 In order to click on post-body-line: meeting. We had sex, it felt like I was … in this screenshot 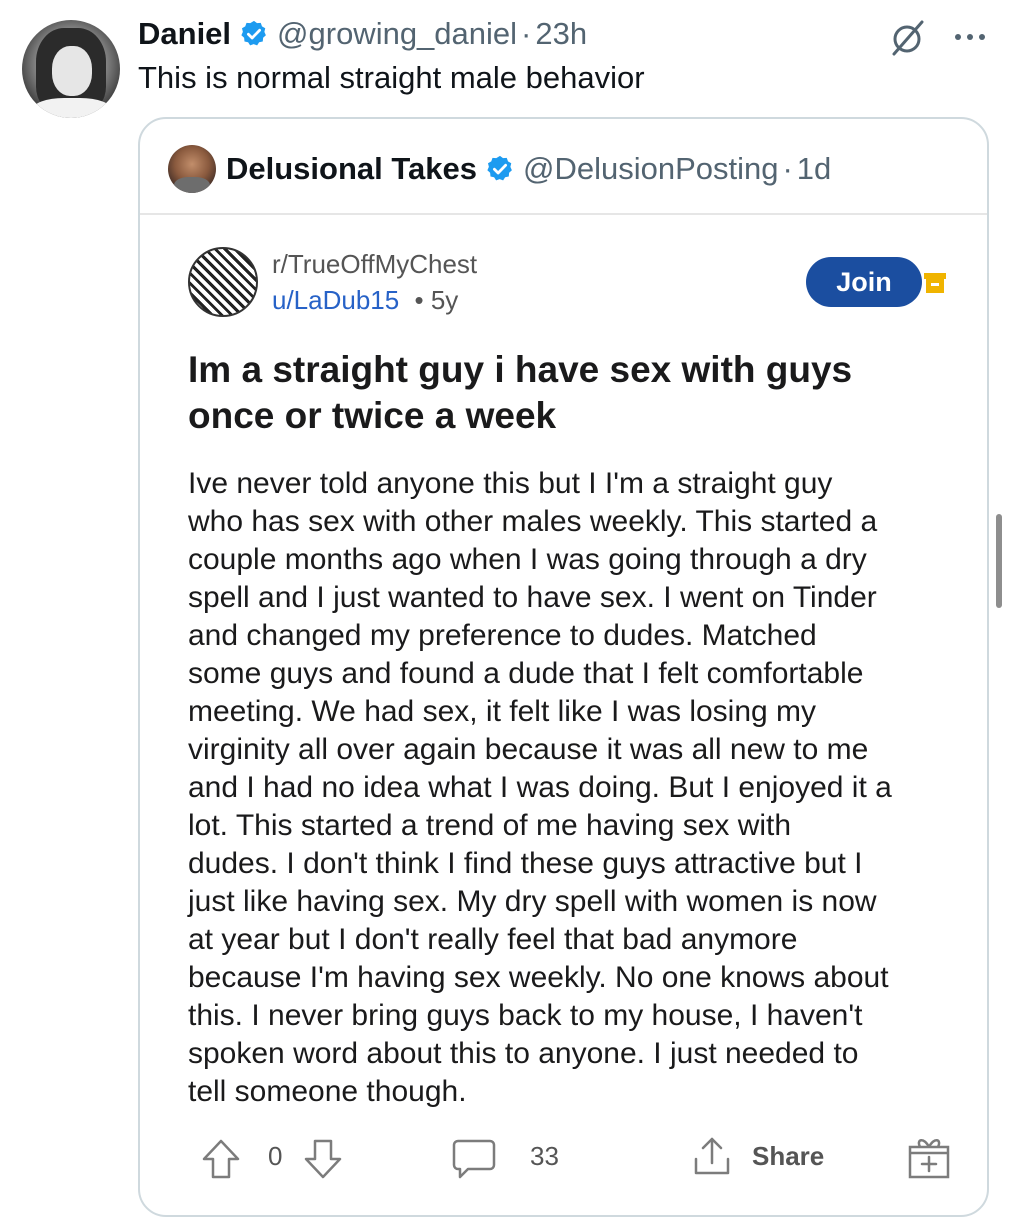, I will do `click(502, 711)`.